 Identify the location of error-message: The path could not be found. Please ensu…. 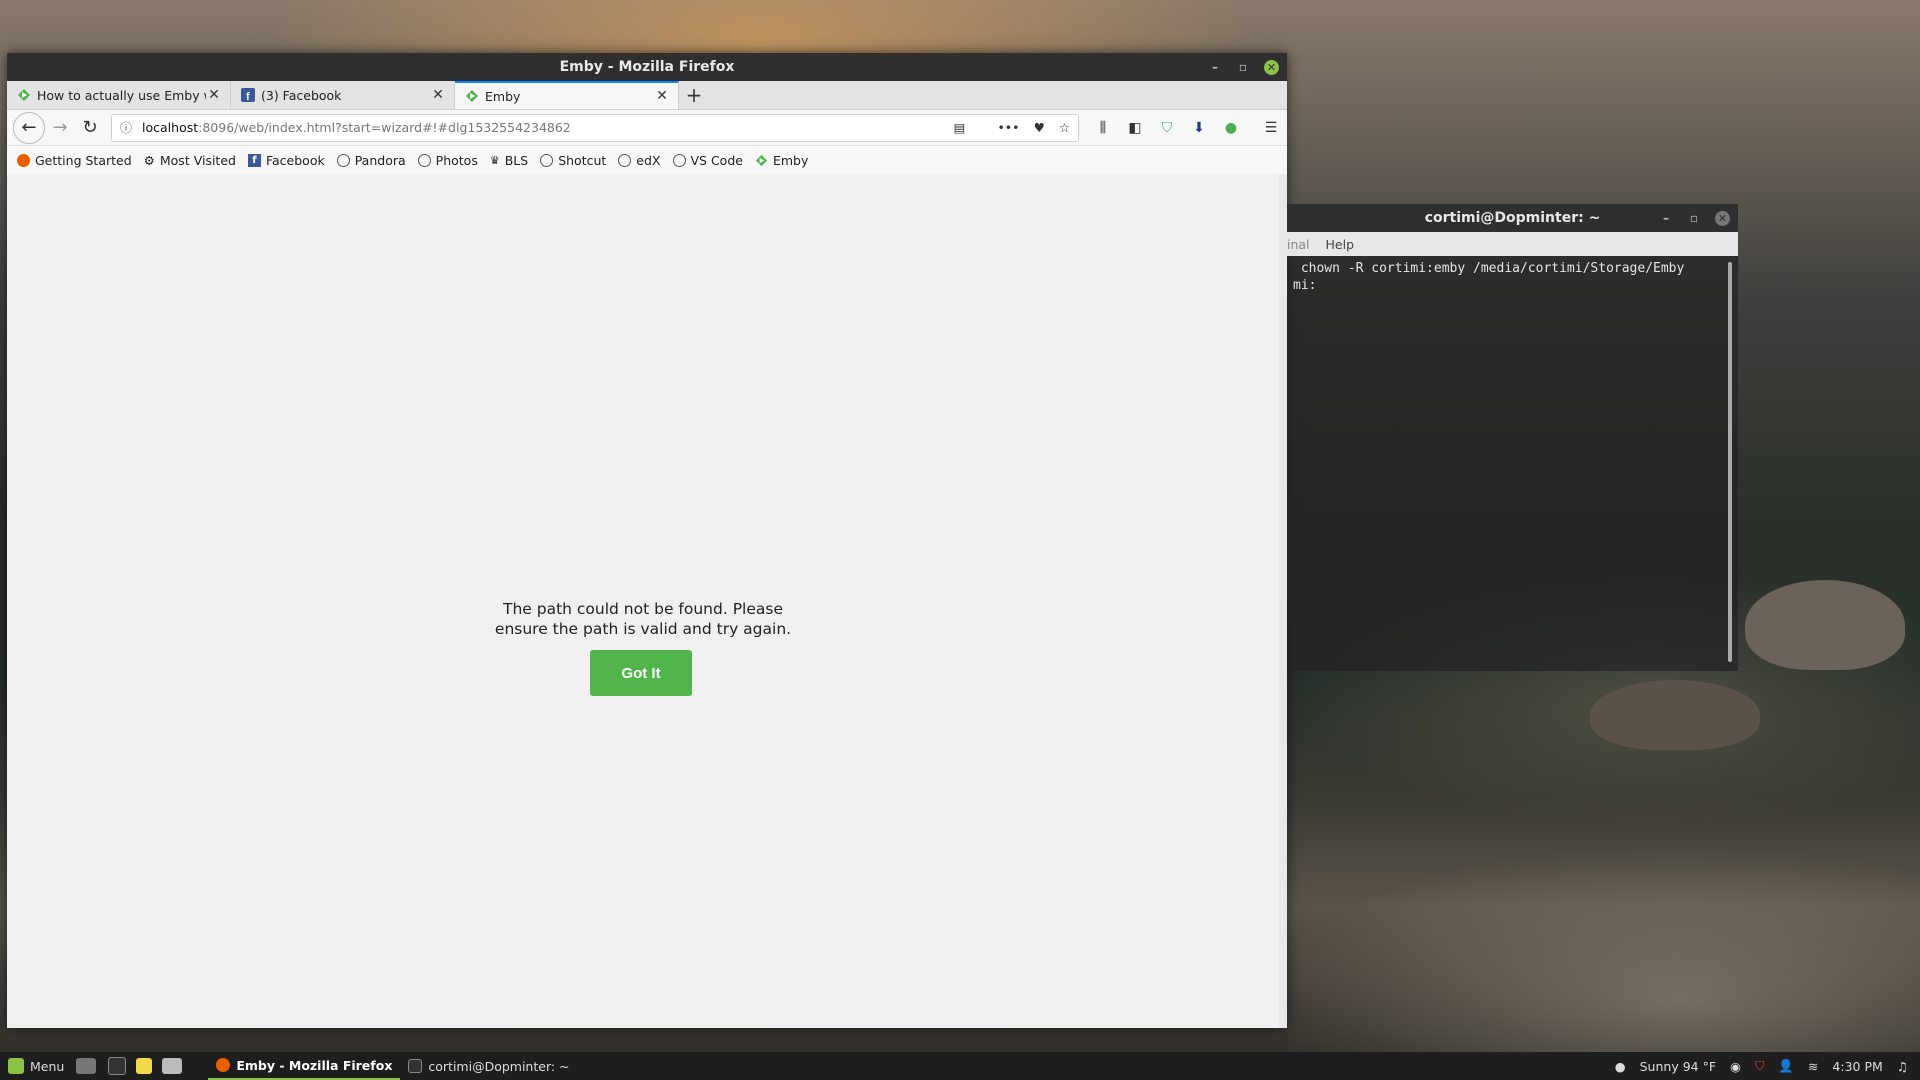
(643, 619).